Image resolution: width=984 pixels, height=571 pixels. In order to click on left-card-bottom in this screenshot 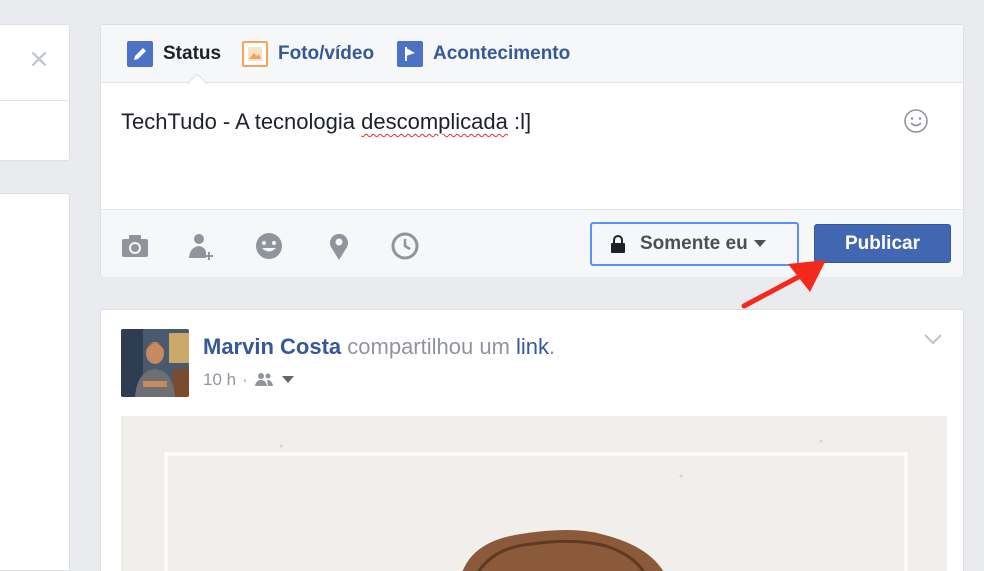, I will do `click(35, 382)`.